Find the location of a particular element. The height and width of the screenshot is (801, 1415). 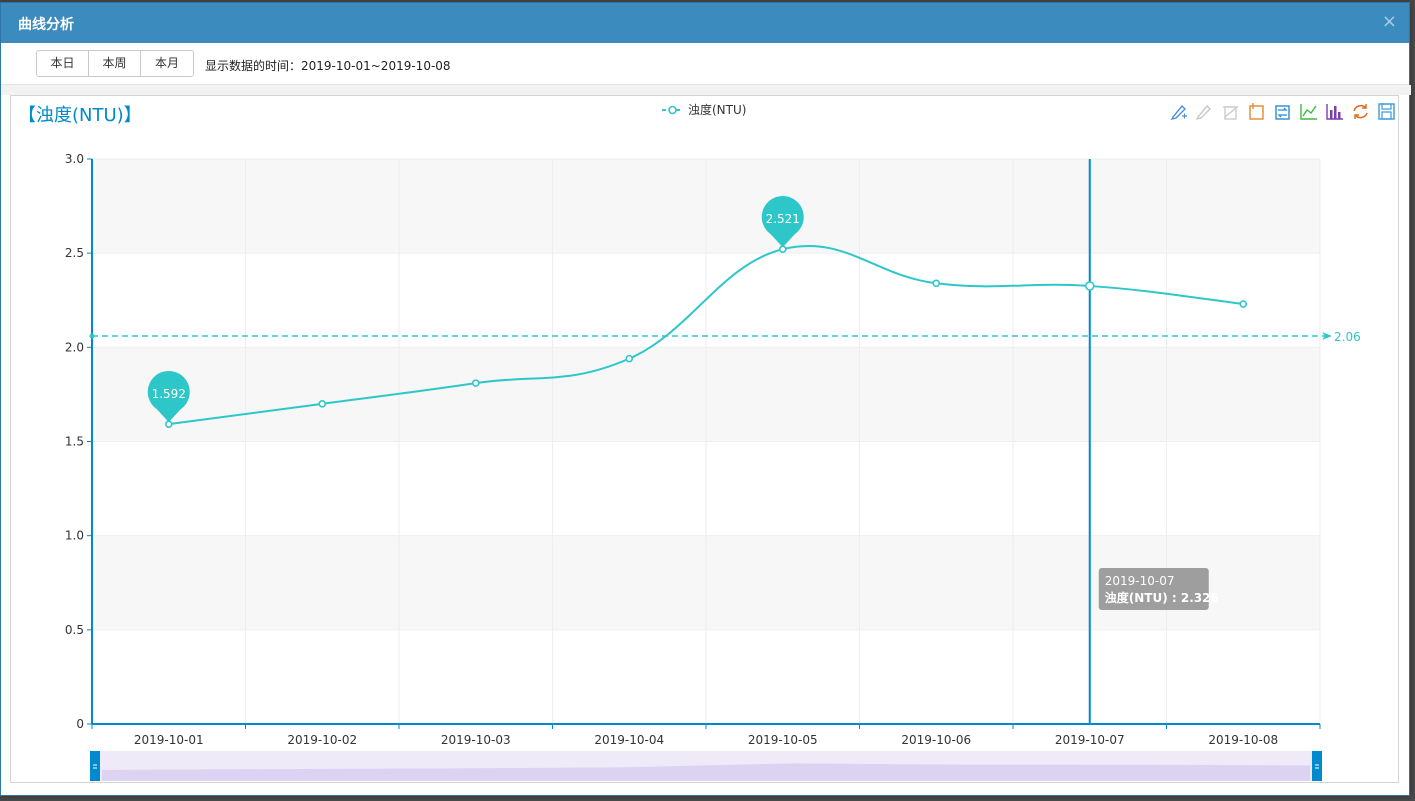

tooltip-category: 2019-10-07 is located at coordinates (1140, 581).